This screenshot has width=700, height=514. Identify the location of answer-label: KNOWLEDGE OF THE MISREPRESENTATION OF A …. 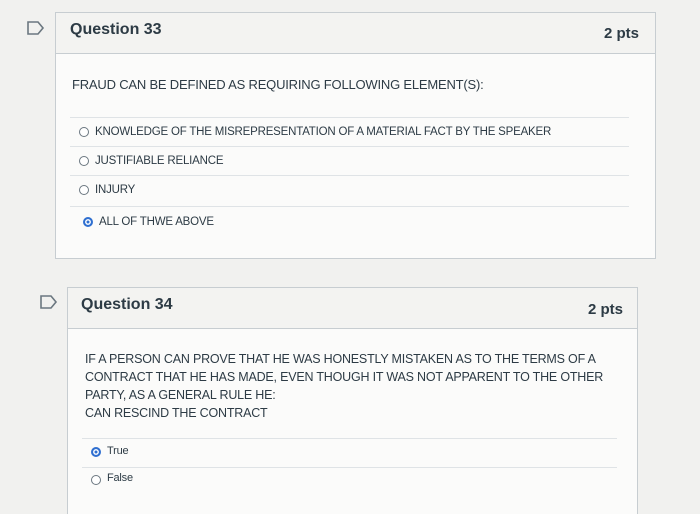
(323, 132).